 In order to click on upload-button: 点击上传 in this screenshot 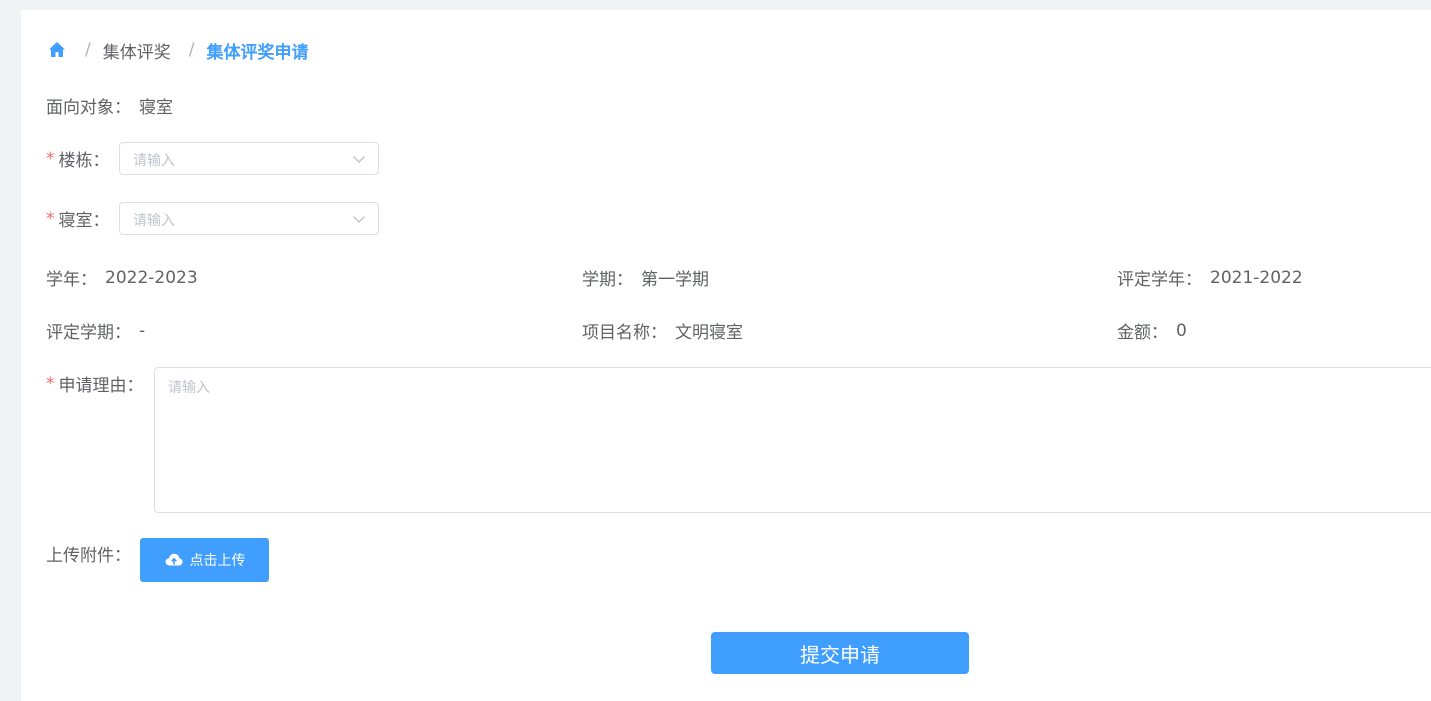, I will do `click(204, 560)`.